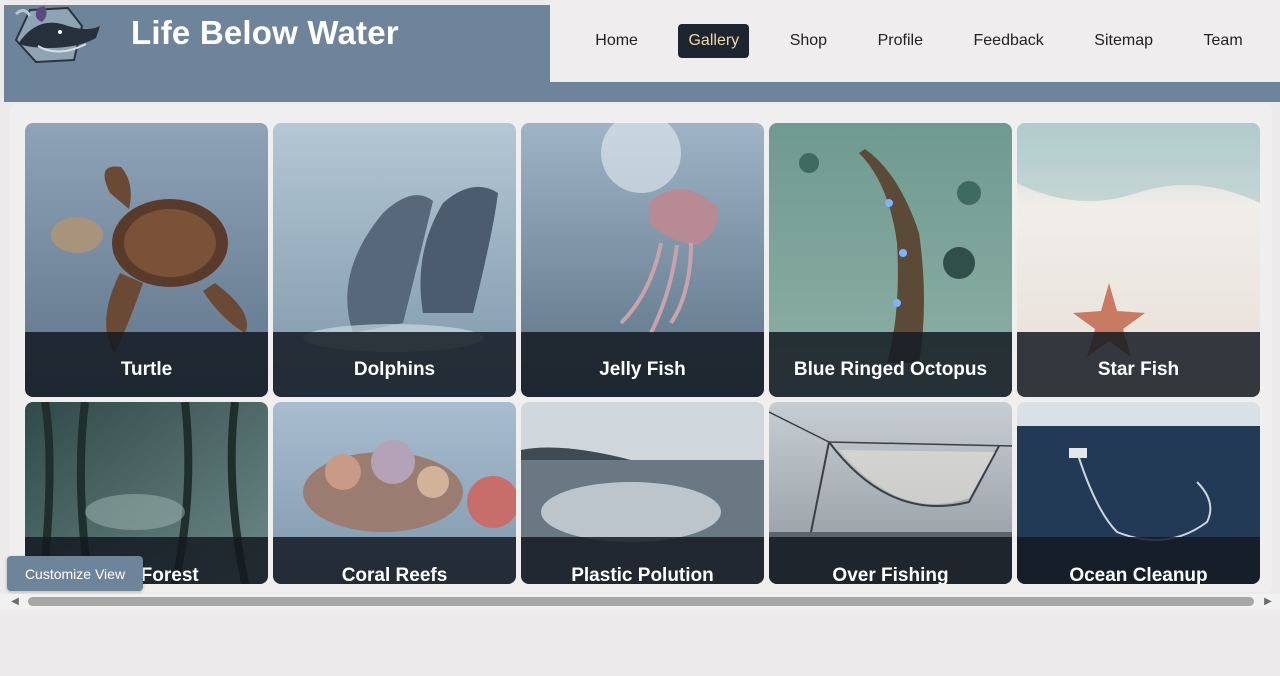 The image size is (1280, 676). I want to click on nav-gallery: Gallery, so click(714, 41).